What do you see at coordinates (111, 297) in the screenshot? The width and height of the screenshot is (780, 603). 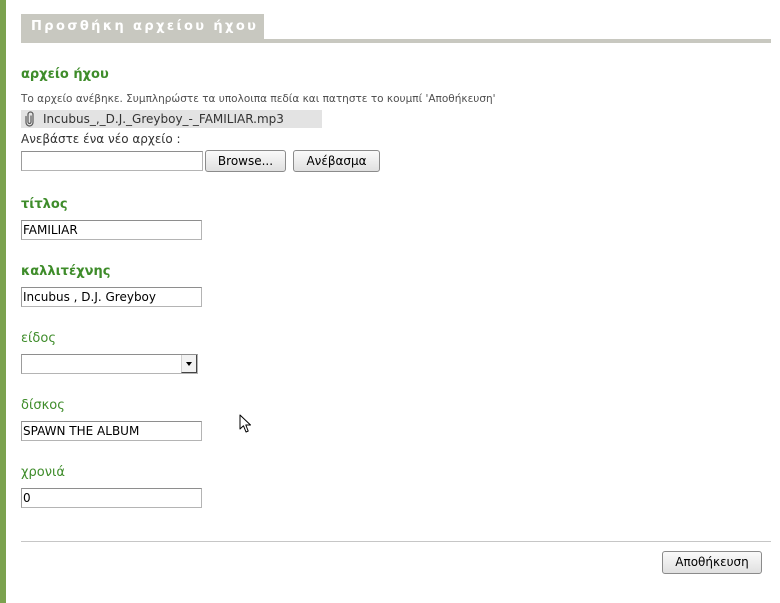 I see `artist-input` at bounding box center [111, 297].